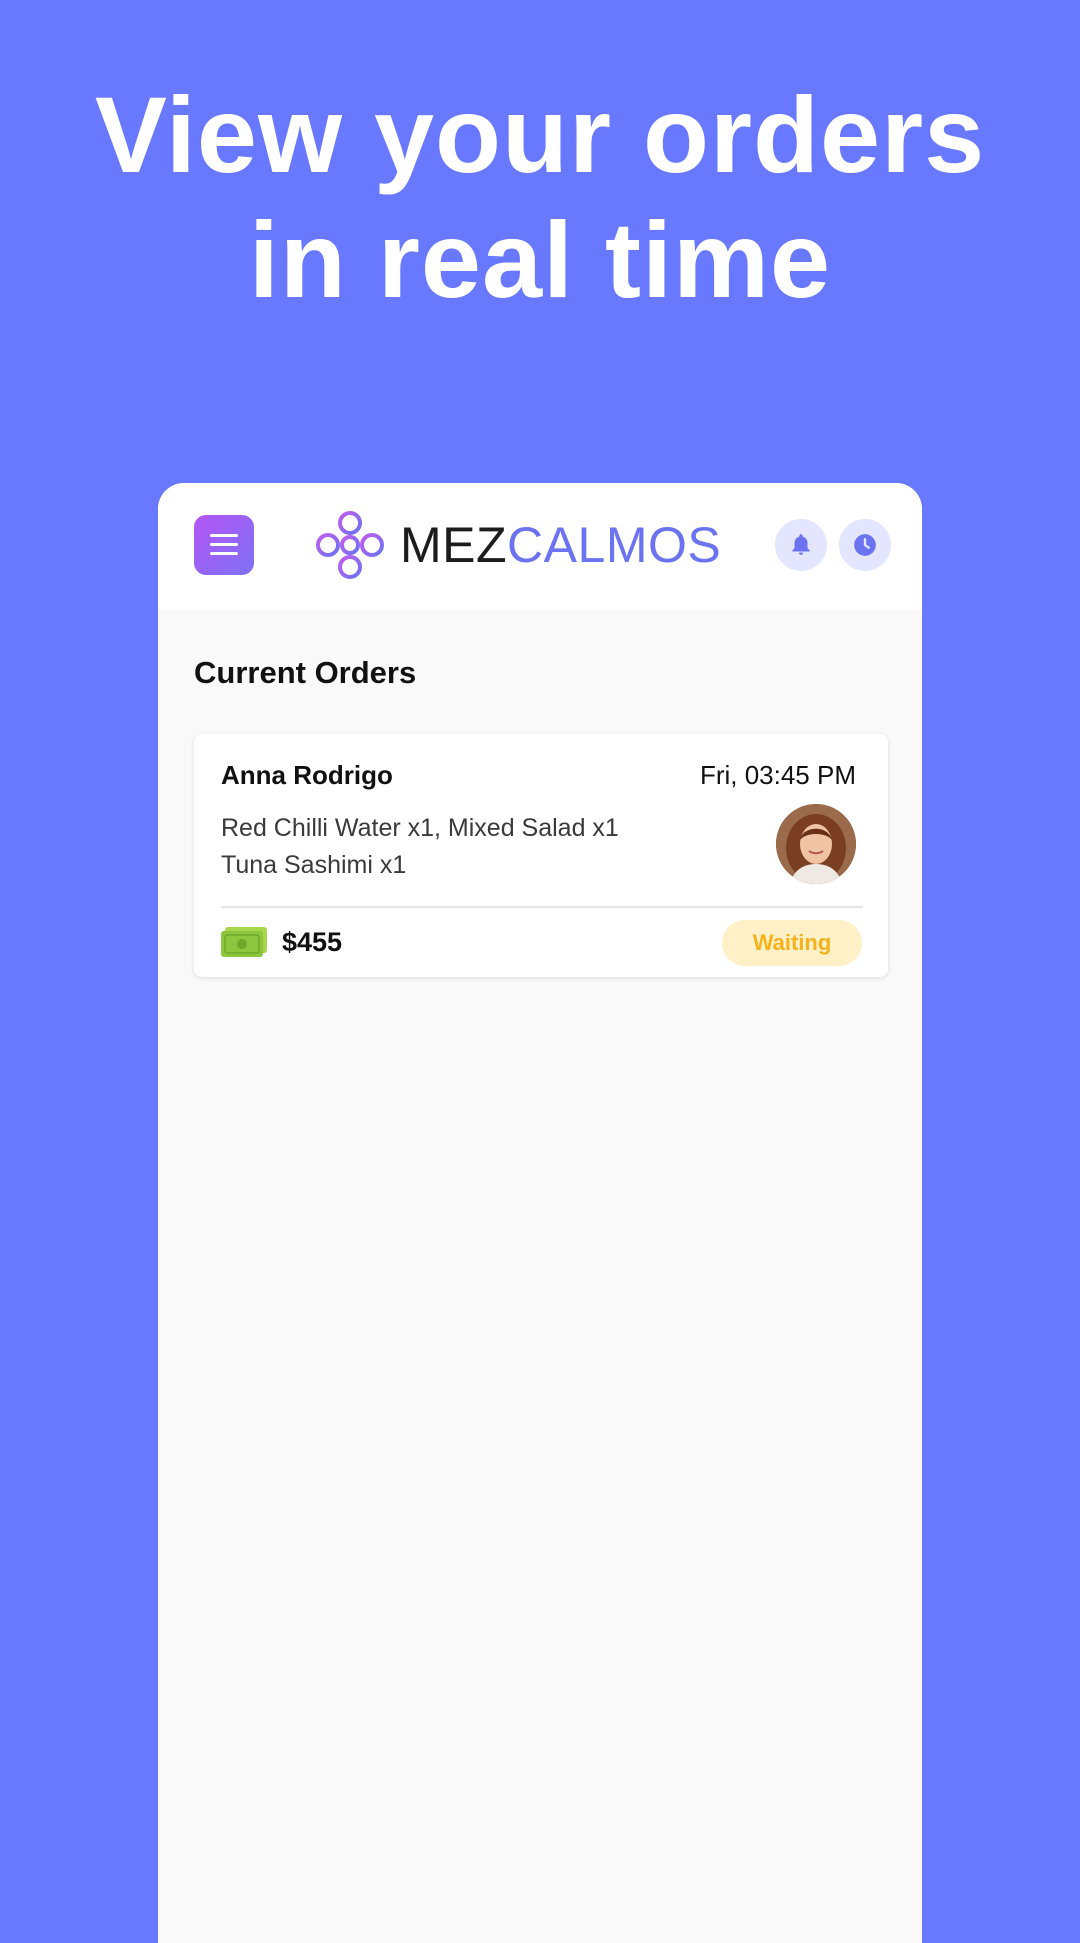 The width and height of the screenshot is (1080, 1943). I want to click on menu-icon, so click(224, 545).